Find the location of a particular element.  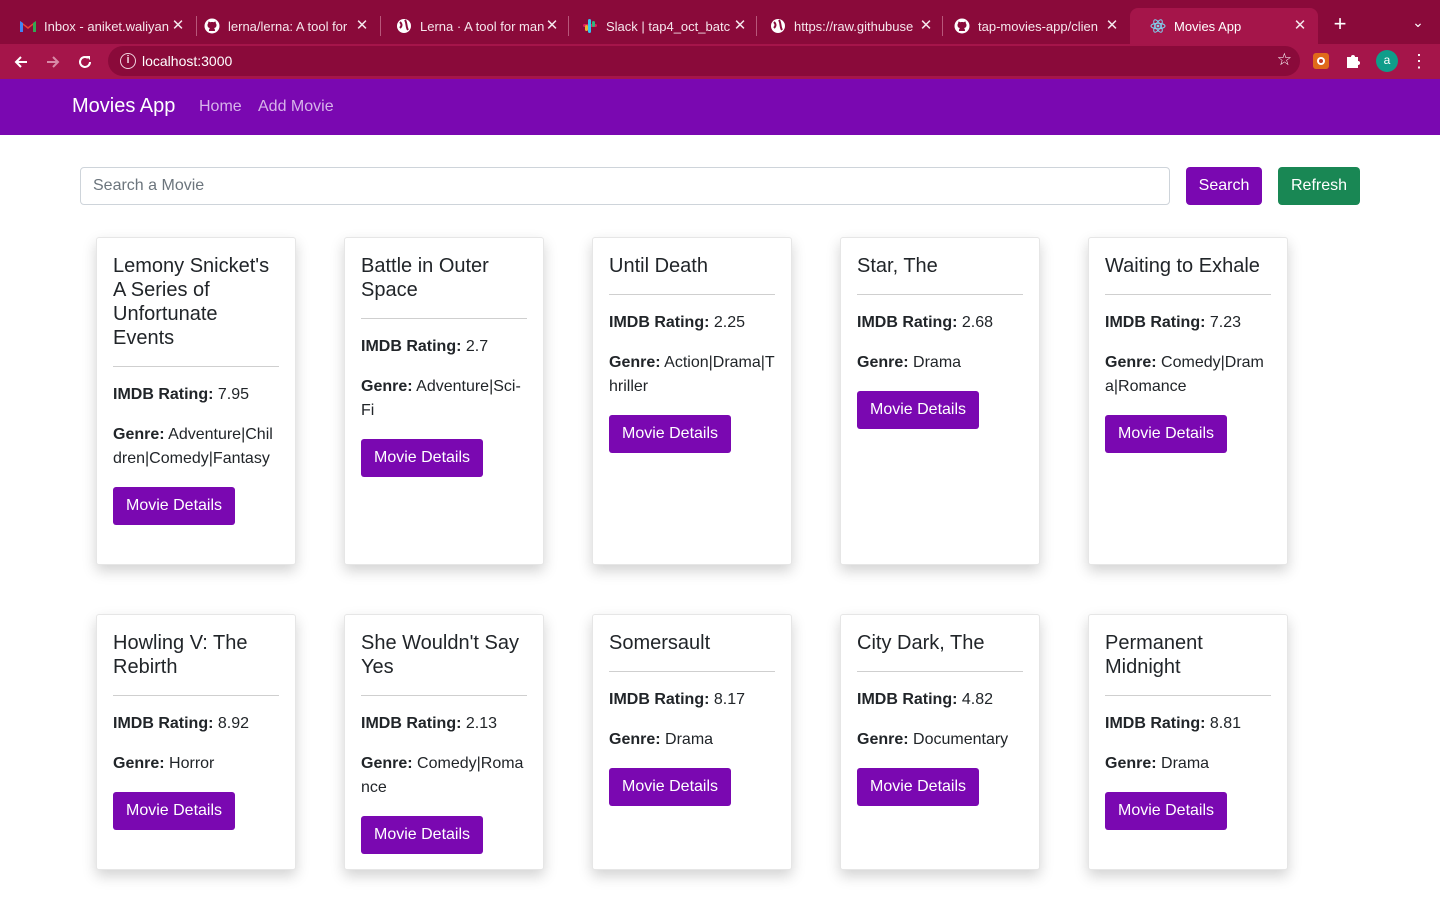

movie-title: Howling V: The Rebirth is located at coordinates (196, 663).